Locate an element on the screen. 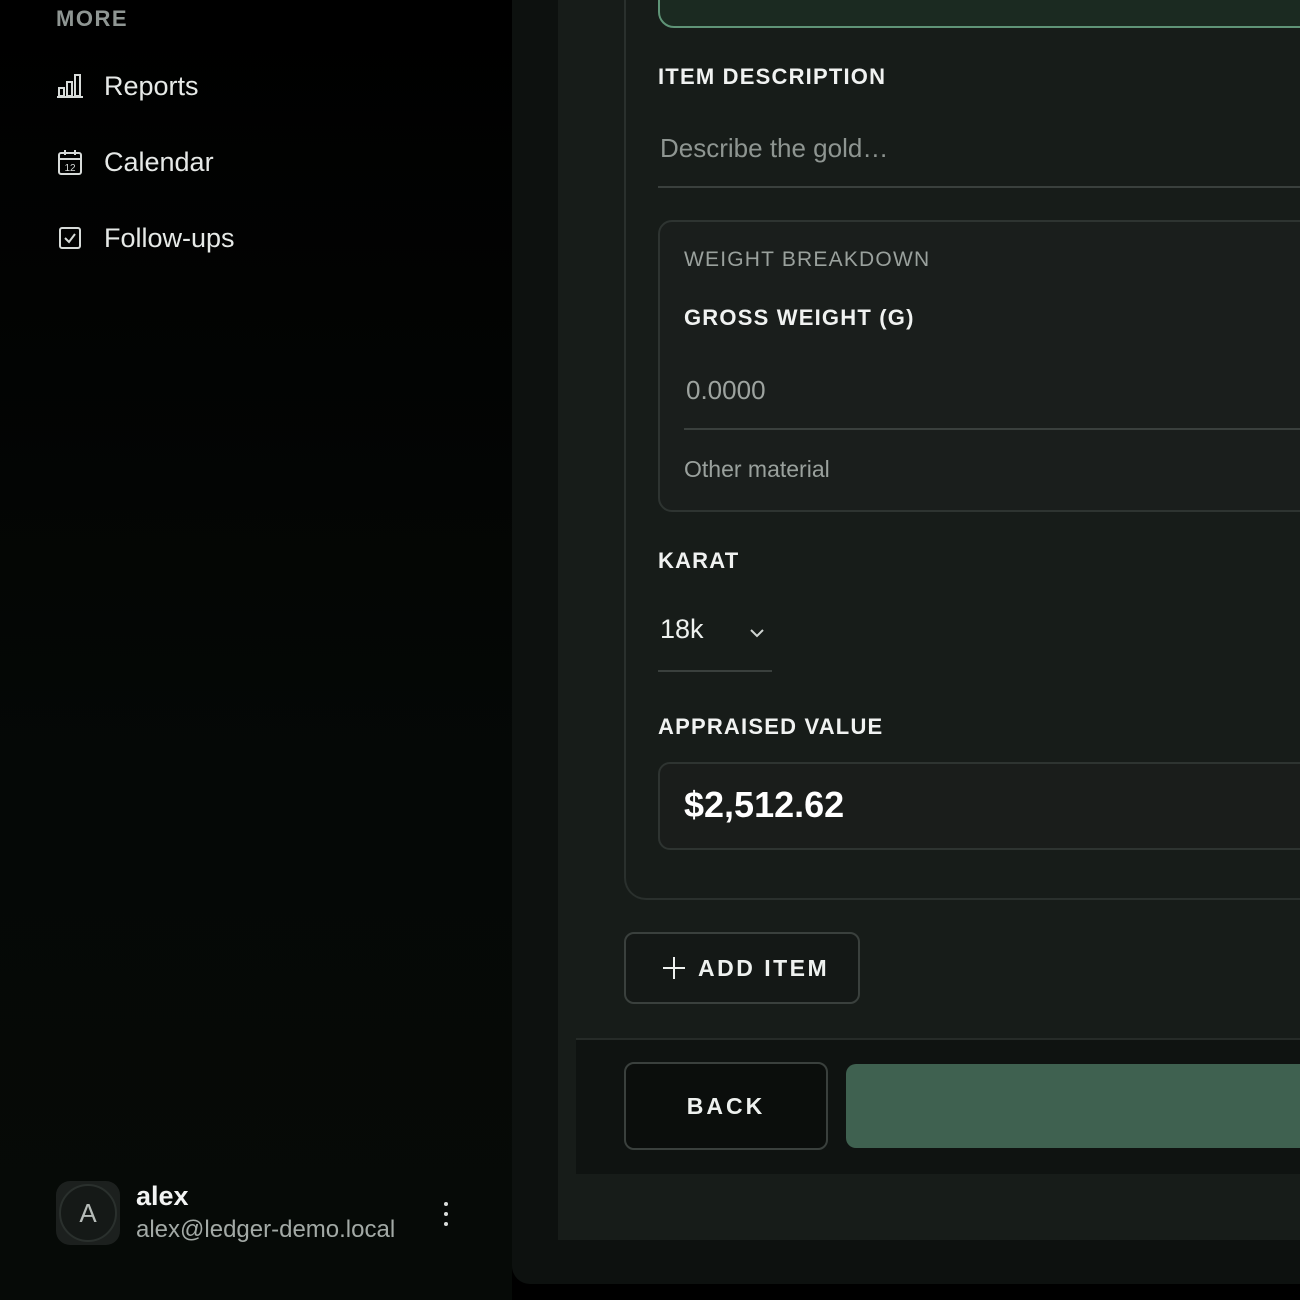 This screenshot has width=1300, height=1300. user-name: alex is located at coordinates (162, 1196).